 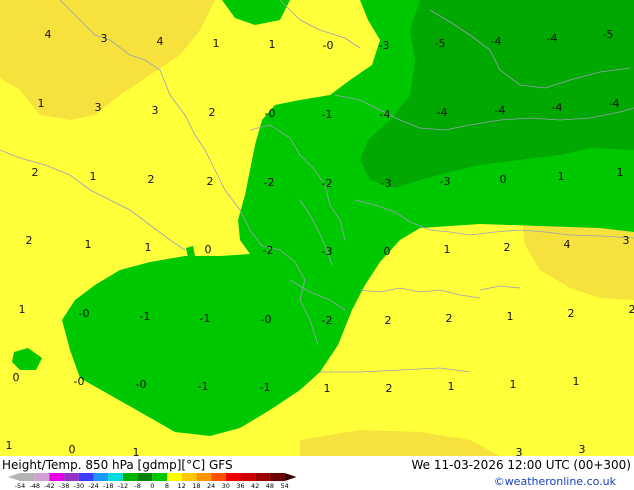 What do you see at coordinates (196, 486) in the screenshot?
I see `scale-tick-label: 18` at bounding box center [196, 486].